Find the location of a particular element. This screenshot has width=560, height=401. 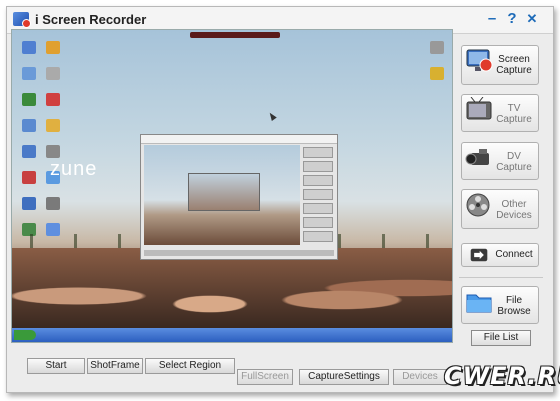

full-screen-button: FullScreen is located at coordinates (265, 377).